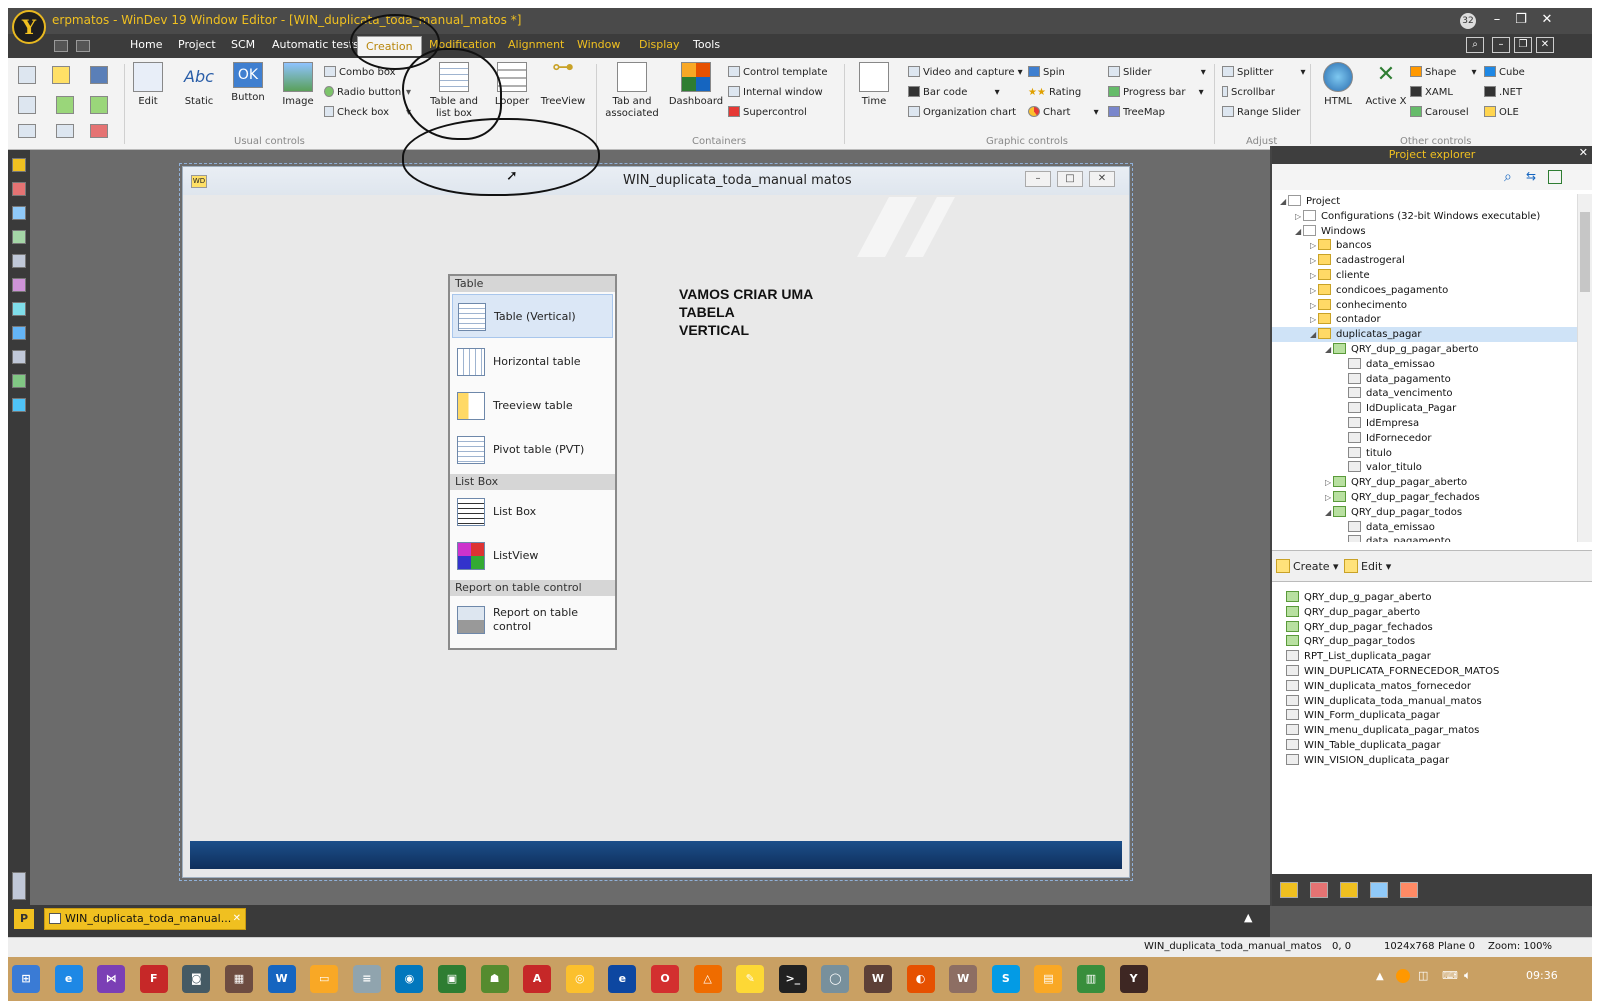 The image size is (1600, 1006). What do you see at coordinates (1378, 686) in the screenshot?
I see `element-list-item: WIN_duplicata_matos_fornecedor` at bounding box center [1378, 686].